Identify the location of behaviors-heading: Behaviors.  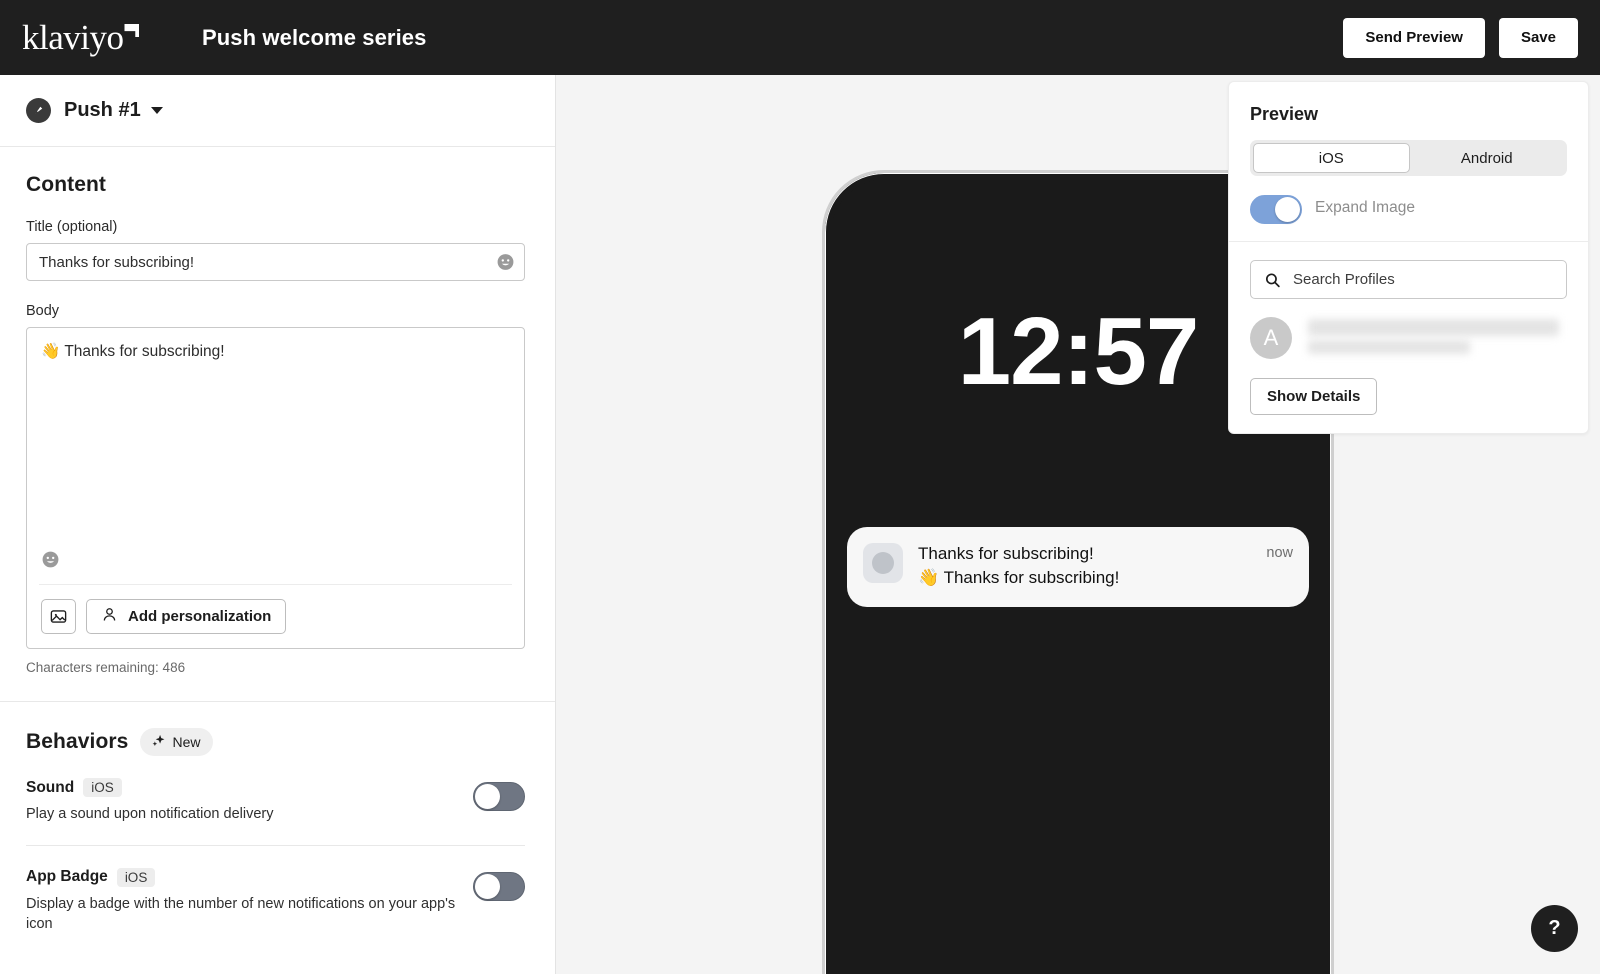
(77, 741).